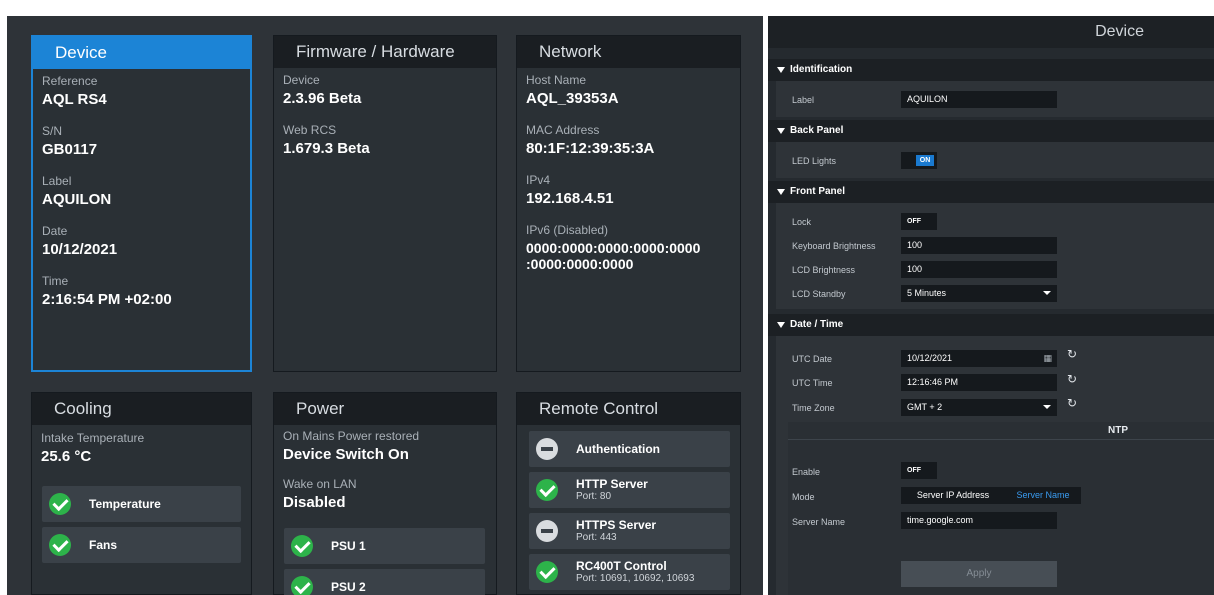 The height and width of the screenshot is (595, 1214). I want to click on status-tile: HTTP Server Port: 80, so click(629, 490).